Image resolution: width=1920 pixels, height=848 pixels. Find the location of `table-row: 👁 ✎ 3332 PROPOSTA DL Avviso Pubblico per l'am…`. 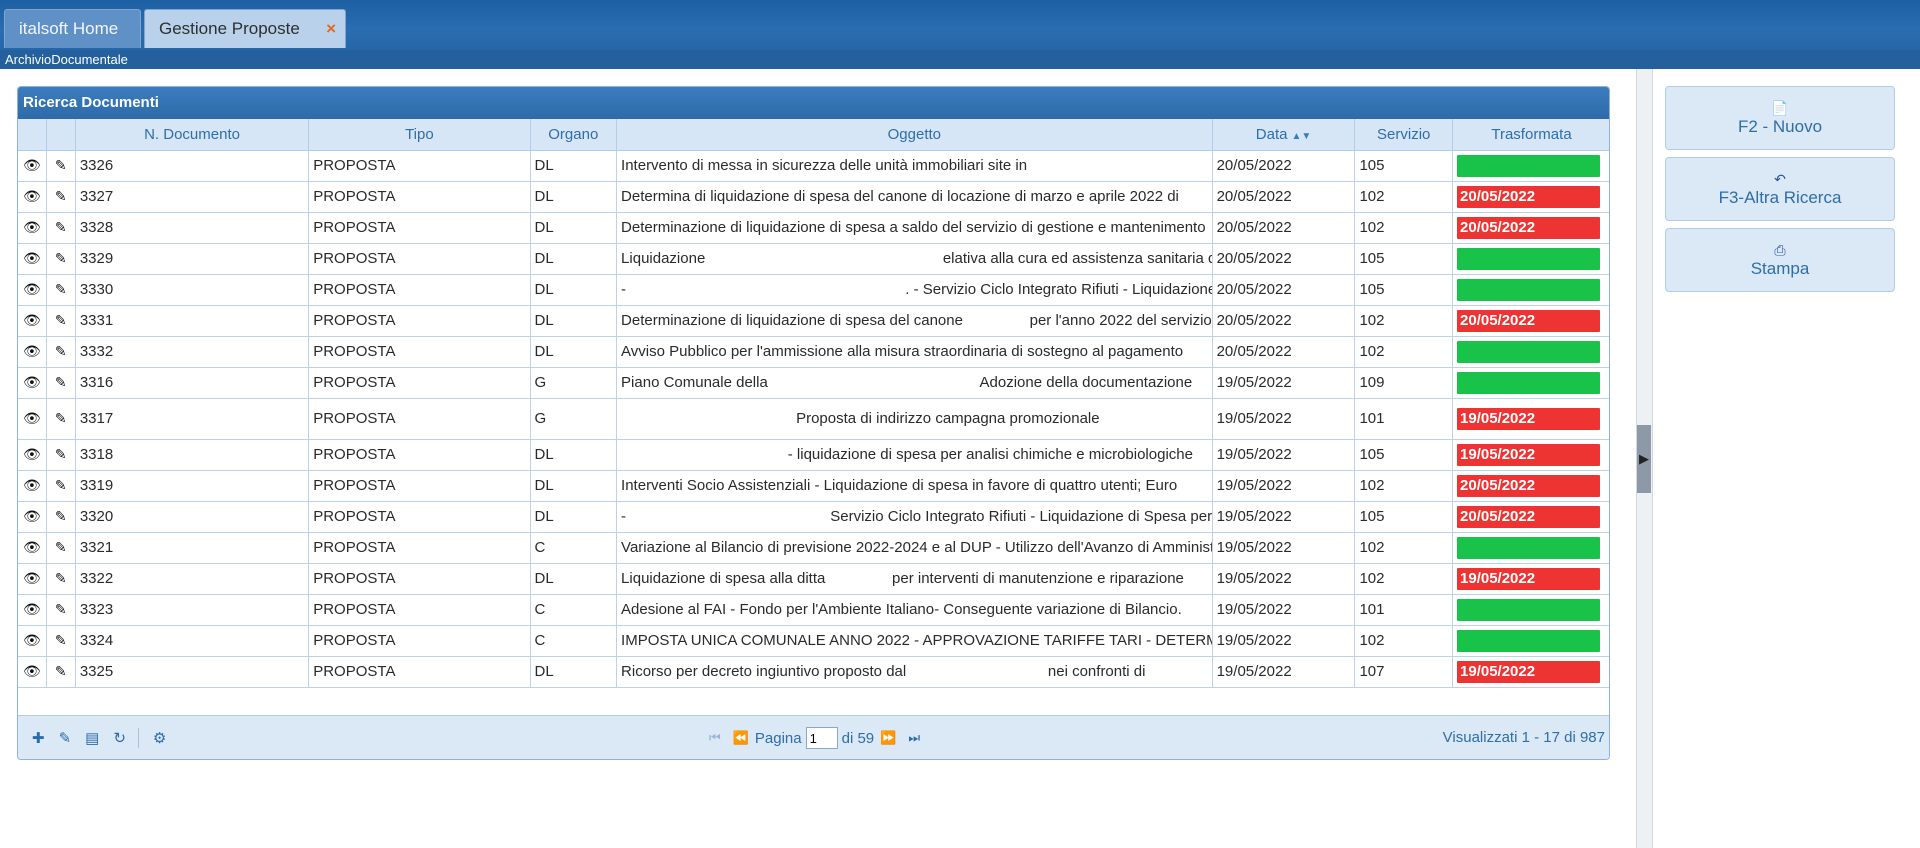

table-row: 👁 ✎ 3332 PROPOSTA DL Avviso Pubblico per l'am… is located at coordinates (813, 352).